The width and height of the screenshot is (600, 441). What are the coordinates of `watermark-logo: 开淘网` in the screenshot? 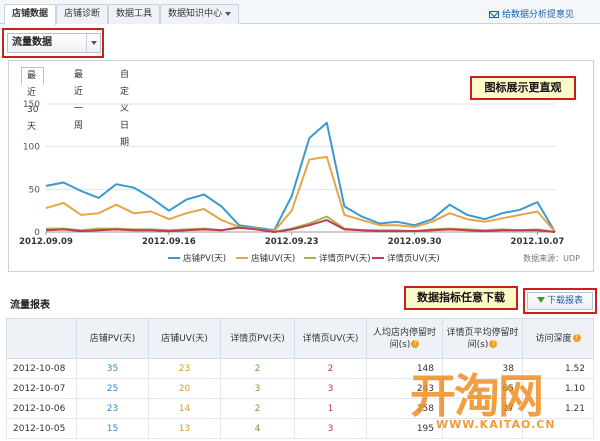 It's located at (477, 396).